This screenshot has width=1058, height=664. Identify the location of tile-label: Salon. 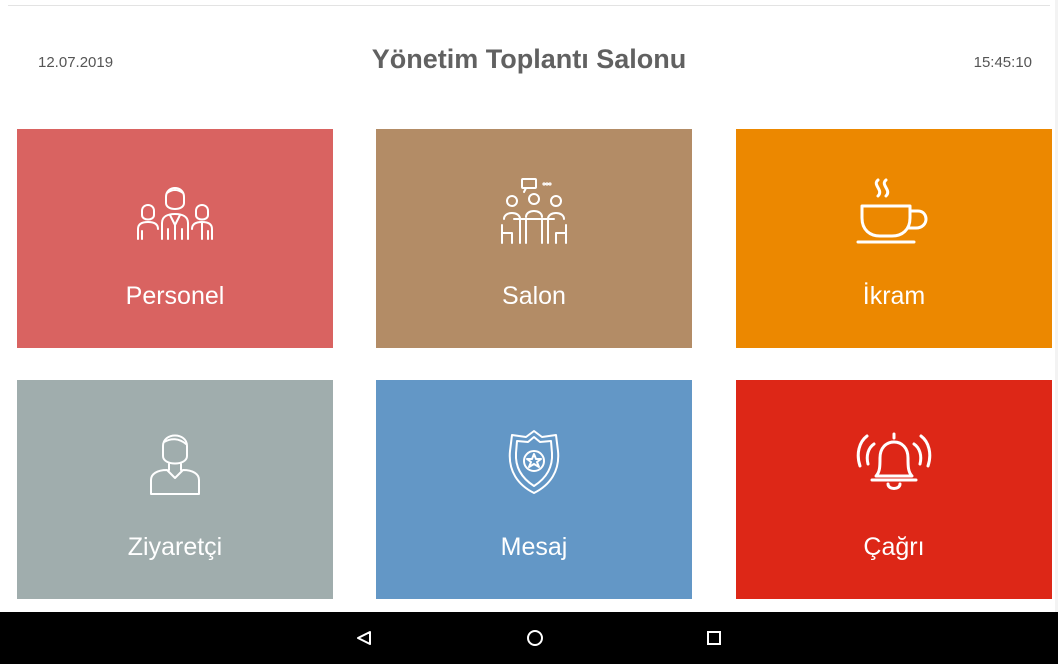
(534, 296).